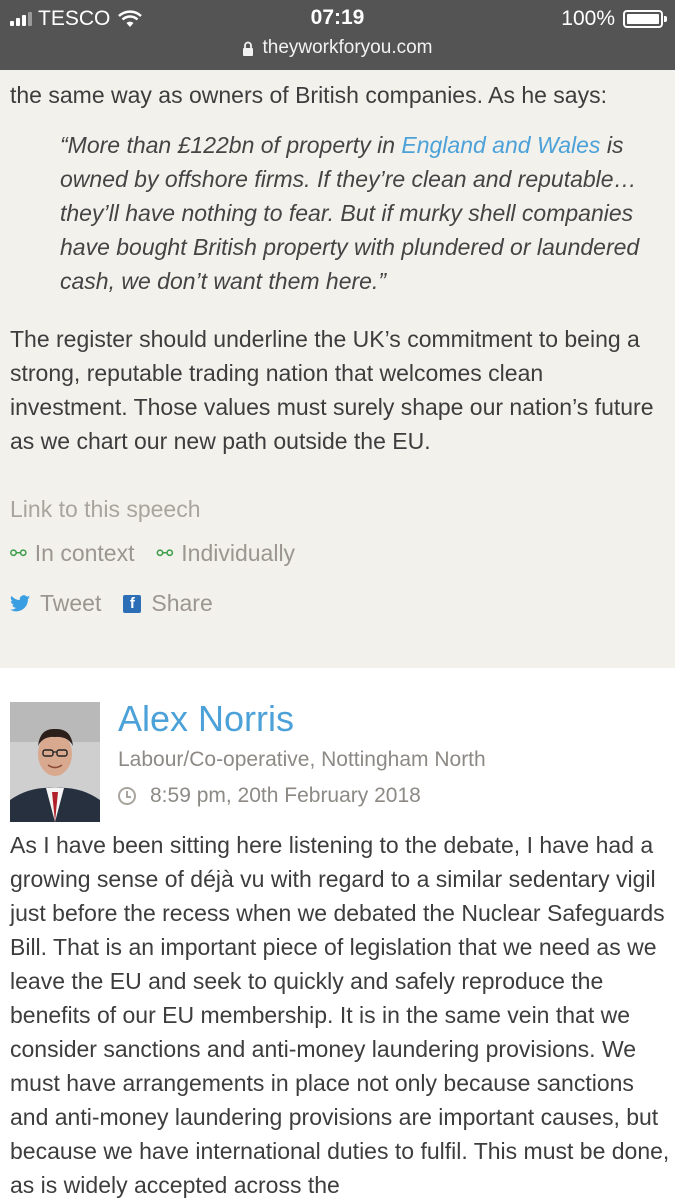 This screenshot has width=675, height=1202. Describe the element at coordinates (231, 145) in the screenshot. I see `quote-text-start: “More than £122bn of property in` at that location.